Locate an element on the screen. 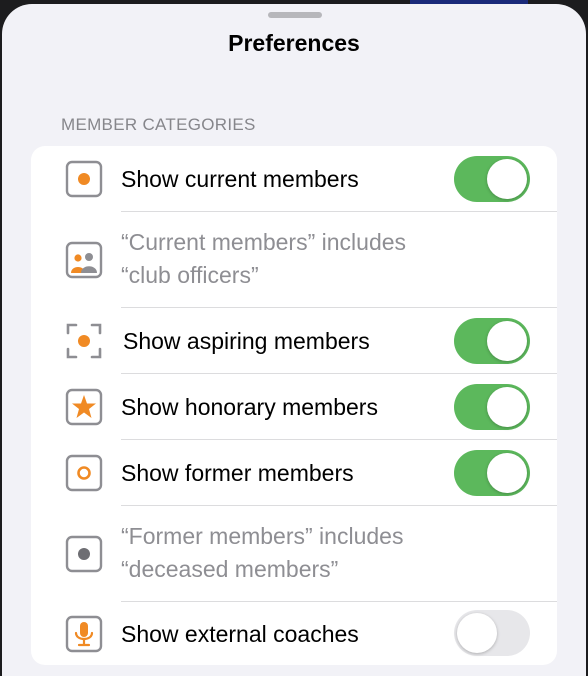 The image size is (588, 676). microphone-square-icon is located at coordinates (84, 634).